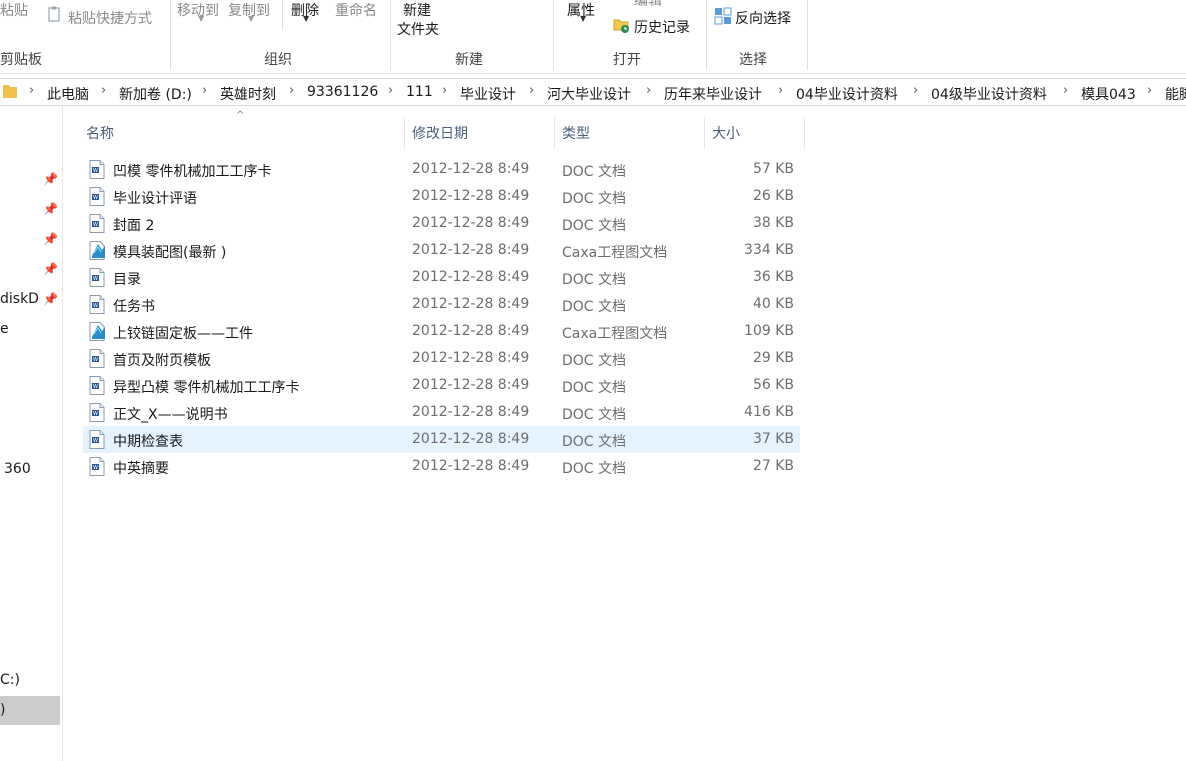  Describe the element at coordinates (723, 18) in the screenshot. I see `invert-selection-icon` at that location.